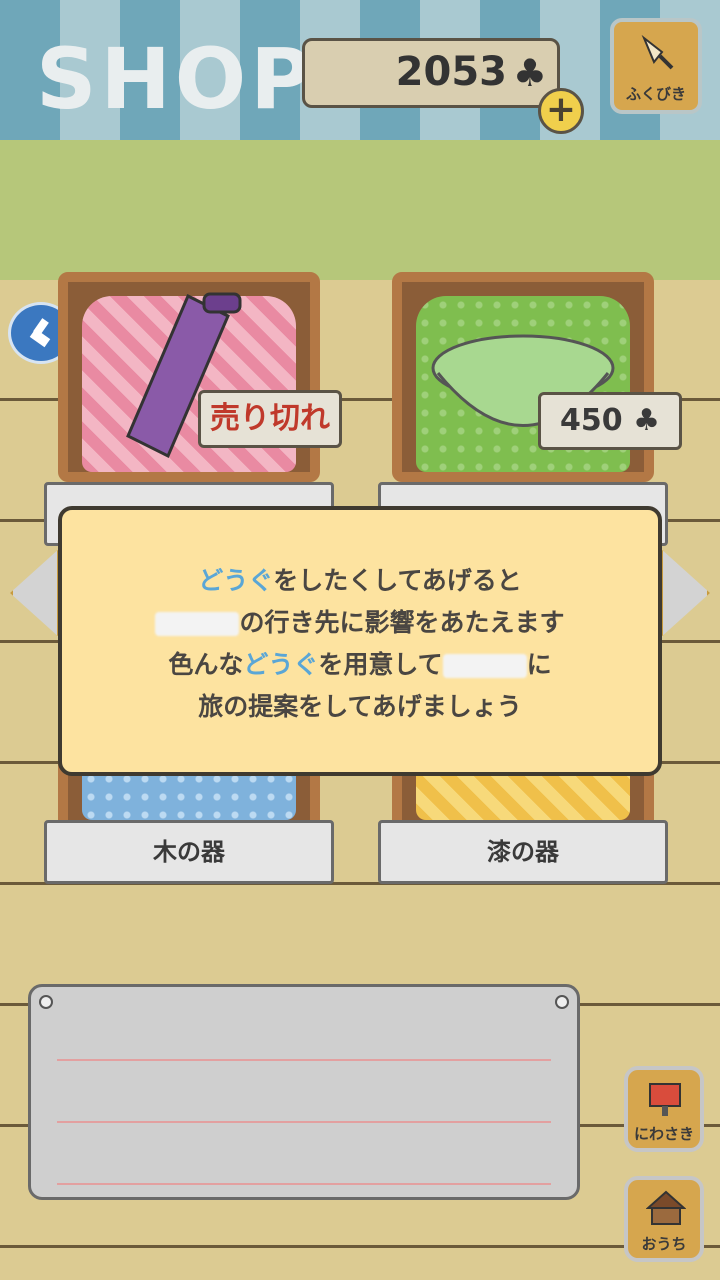 The height and width of the screenshot is (1280, 720). I want to click on dialog-line-2: の行き先に影響をあたえます, so click(360, 623).